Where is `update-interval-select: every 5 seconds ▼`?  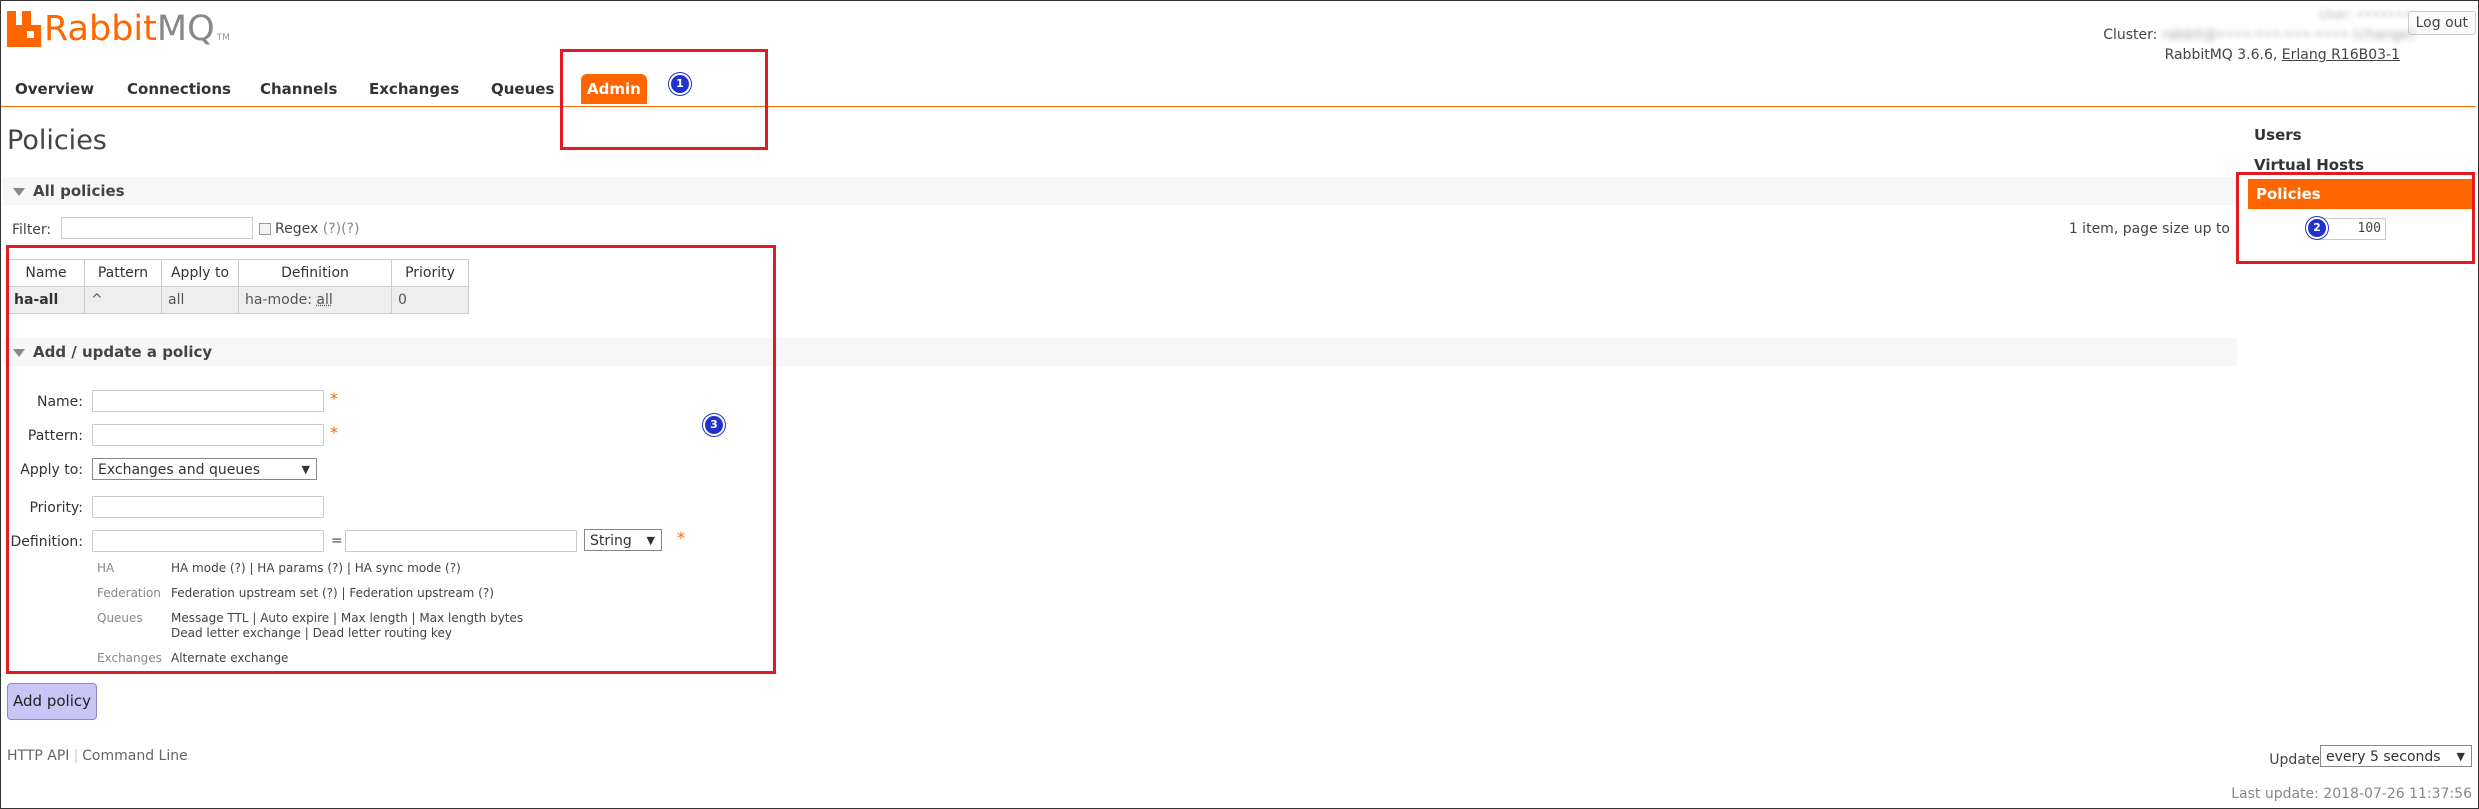
update-interval-select: every 5 seconds ▼ is located at coordinates (2396, 756).